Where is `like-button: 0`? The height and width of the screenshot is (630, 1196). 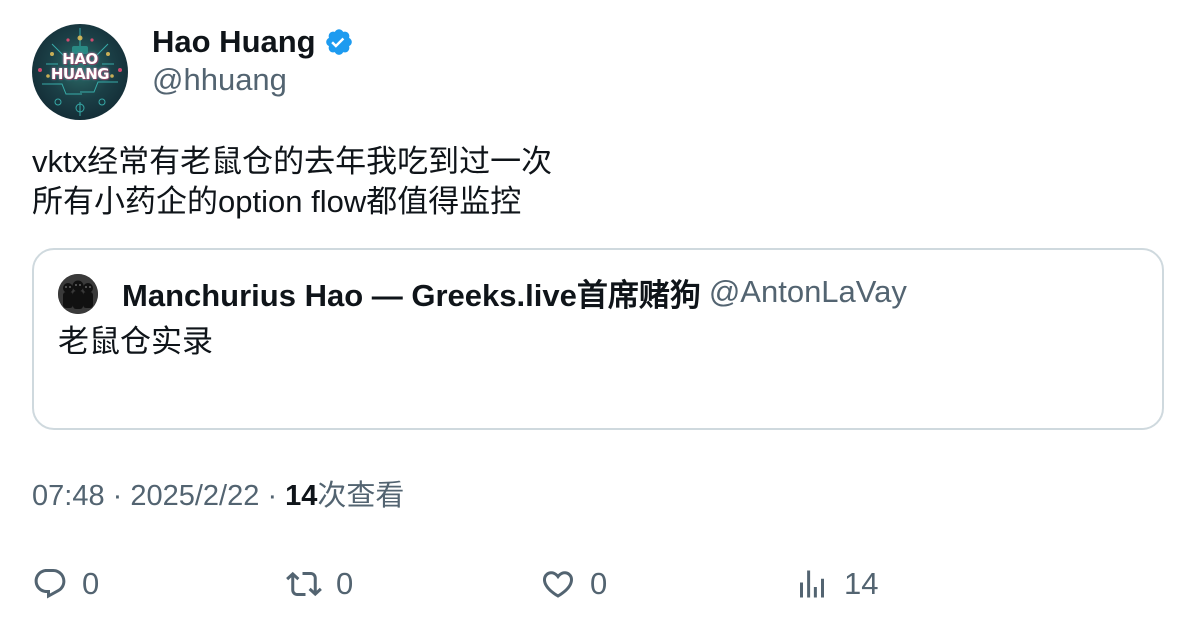 like-button: 0 is located at coordinates (573, 584).